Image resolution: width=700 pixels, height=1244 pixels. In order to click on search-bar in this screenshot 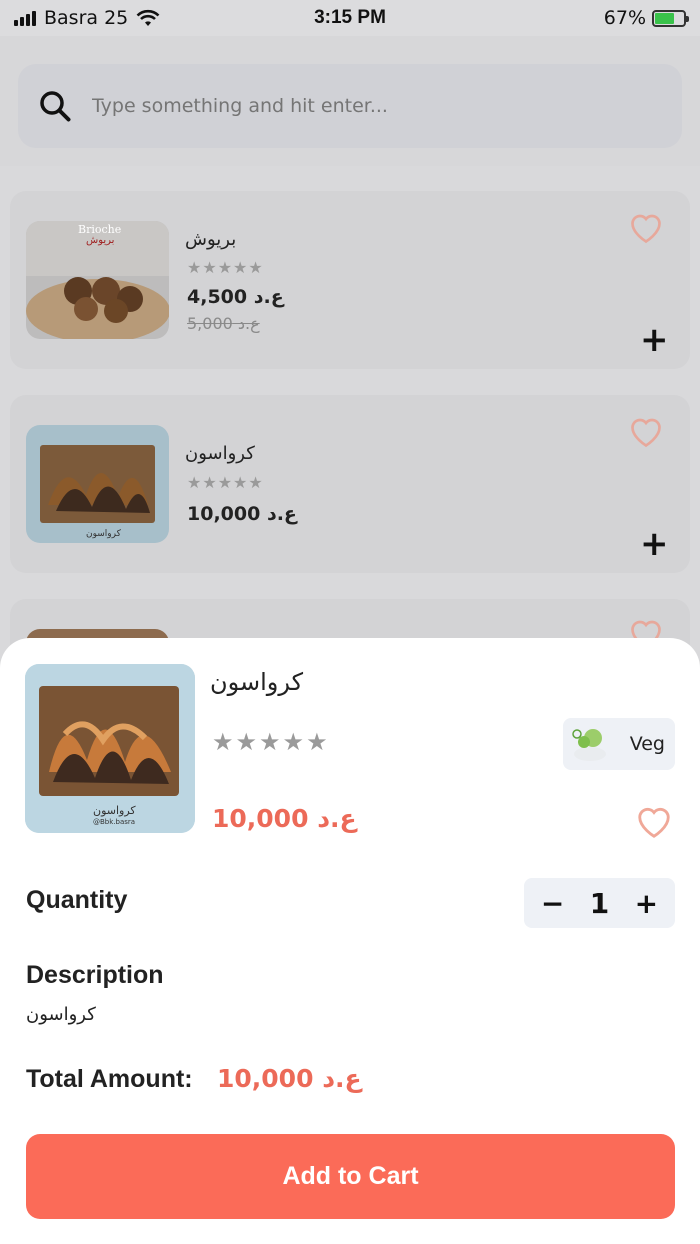, I will do `click(350, 106)`.